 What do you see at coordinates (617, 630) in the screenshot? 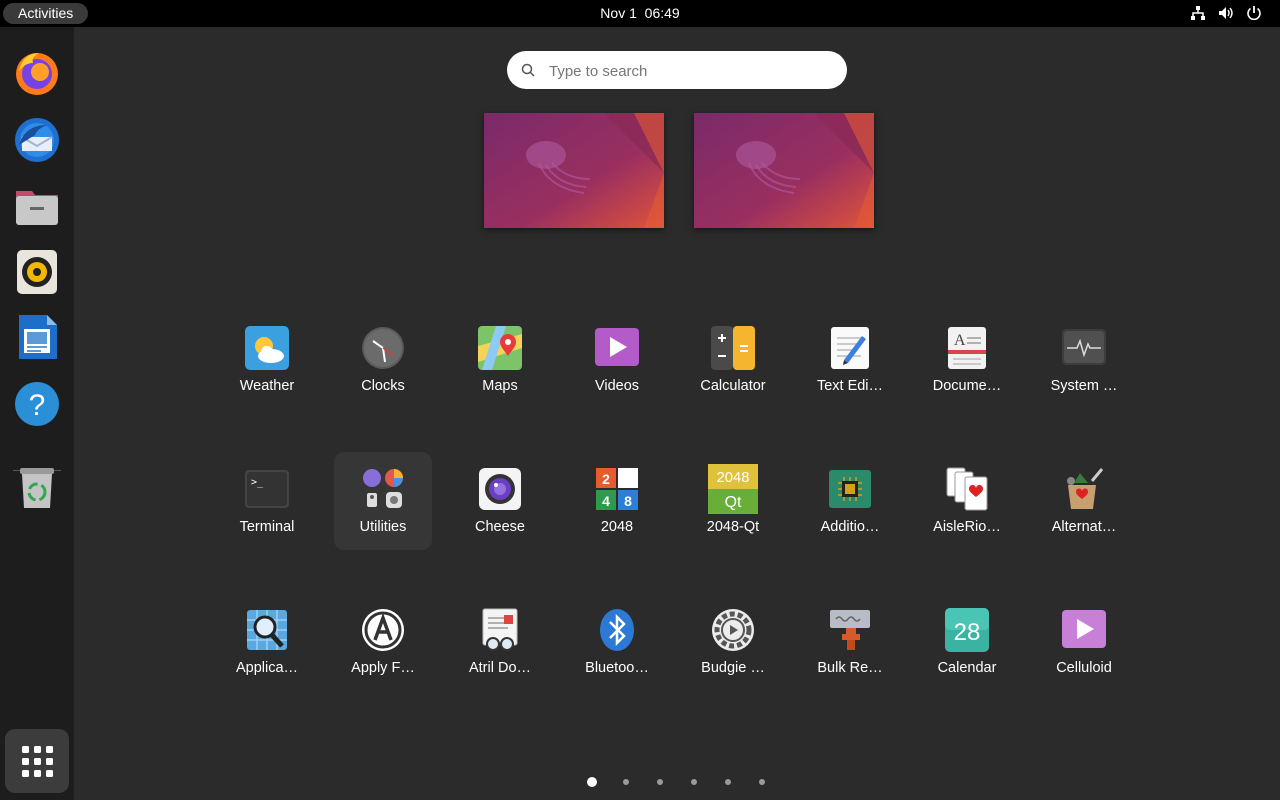
I see `bluetooth-icon` at bounding box center [617, 630].